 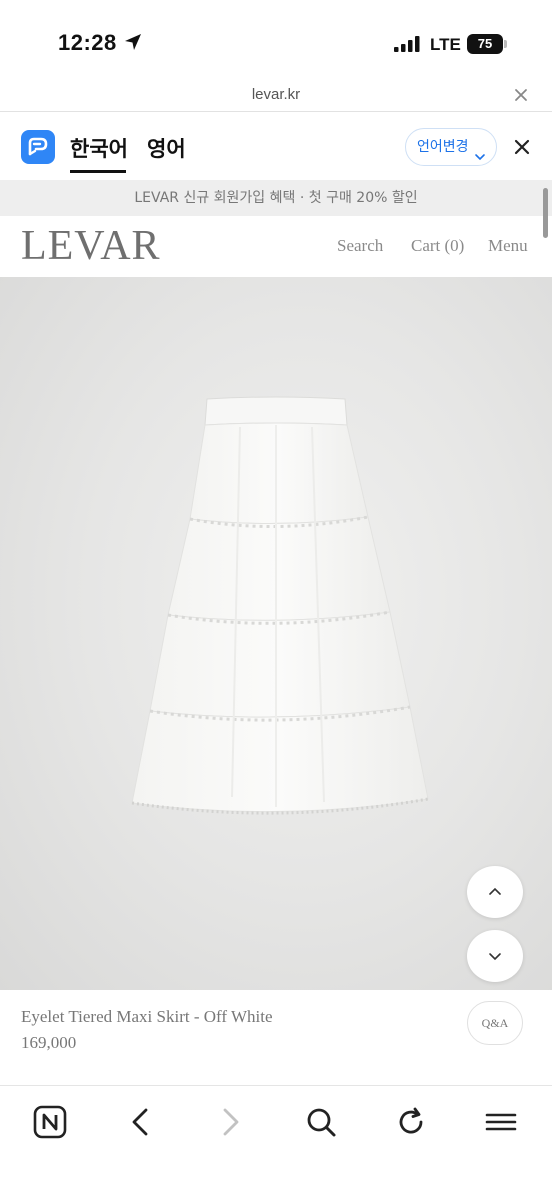 What do you see at coordinates (521, 95) in the screenshot?
I see `close-icon` at bounding box center [521, 95].